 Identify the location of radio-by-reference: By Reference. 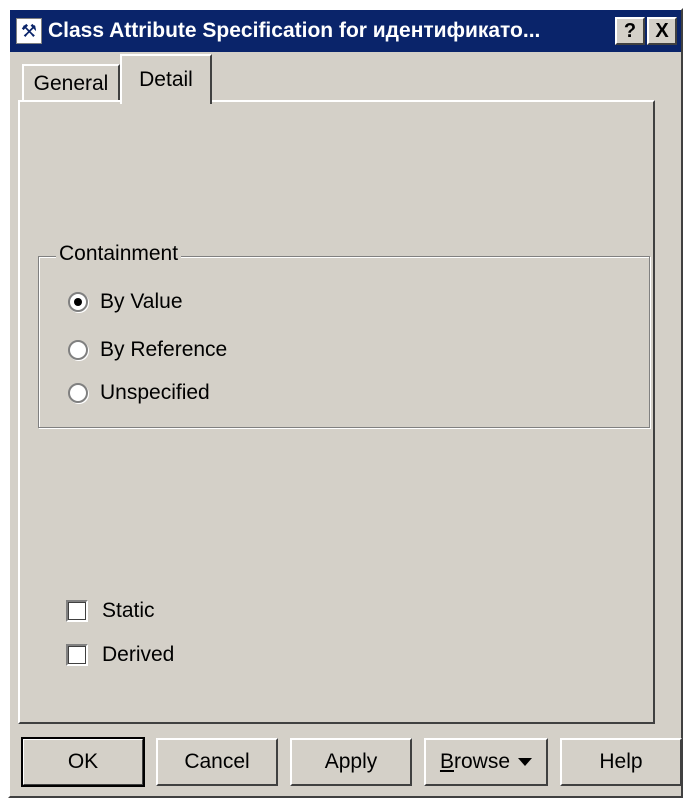
(147, 350).